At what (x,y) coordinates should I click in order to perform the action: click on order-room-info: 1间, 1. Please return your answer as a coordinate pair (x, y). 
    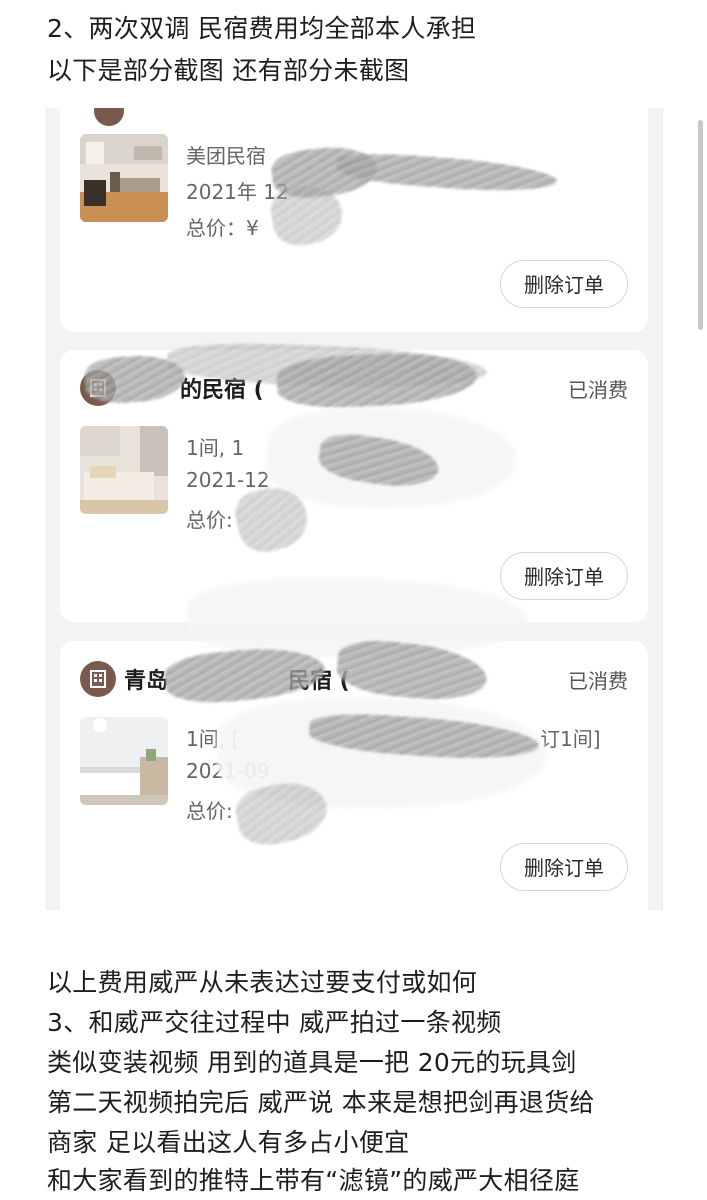
    Looking at the image, I should click on (215, 448).